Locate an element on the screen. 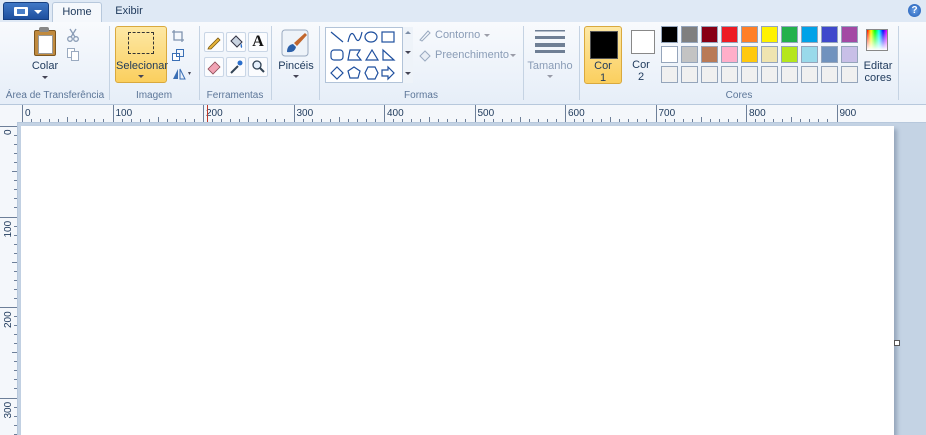 The image size is (926, 435). horizontal-ruler-ticks: 0 100 200 300 400 500 600 700 800 900 is located at coordinates (439, 113).